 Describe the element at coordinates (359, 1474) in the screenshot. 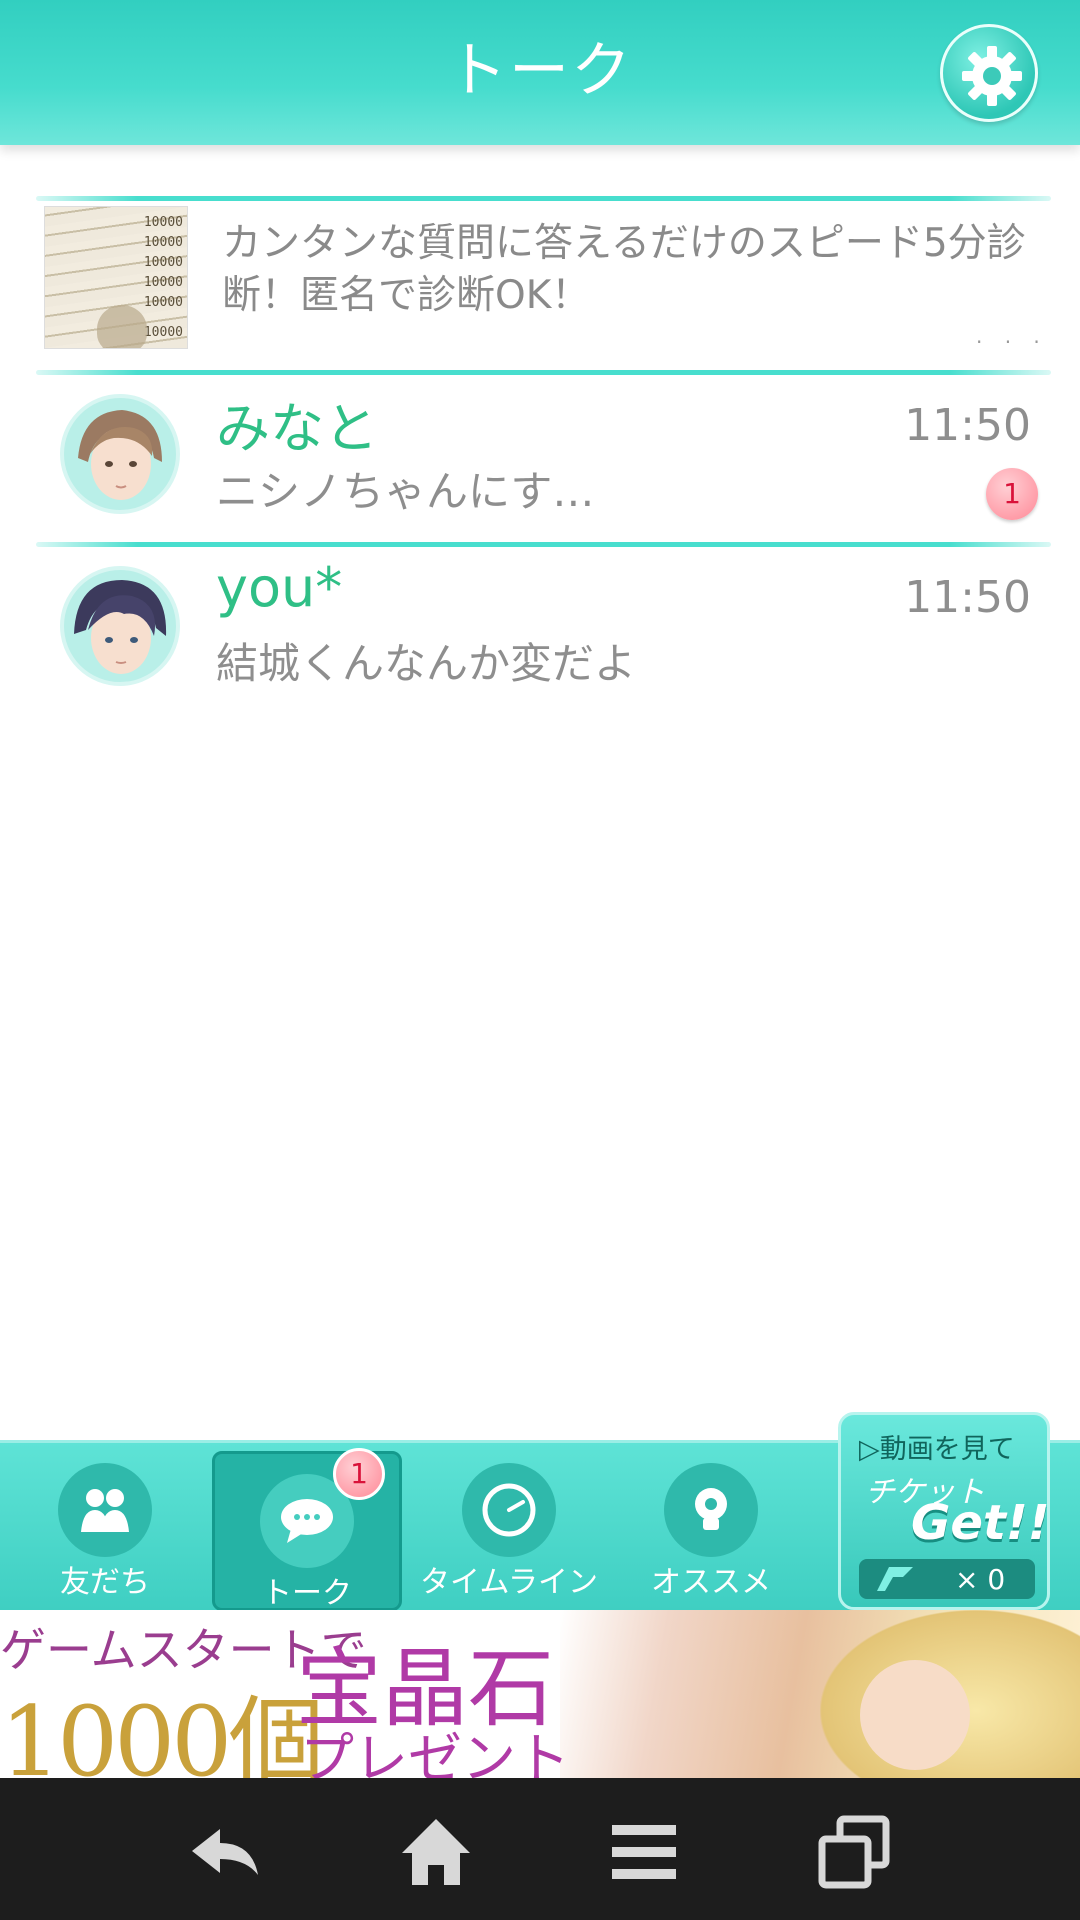

I see `tab-badge: 1` at that location.